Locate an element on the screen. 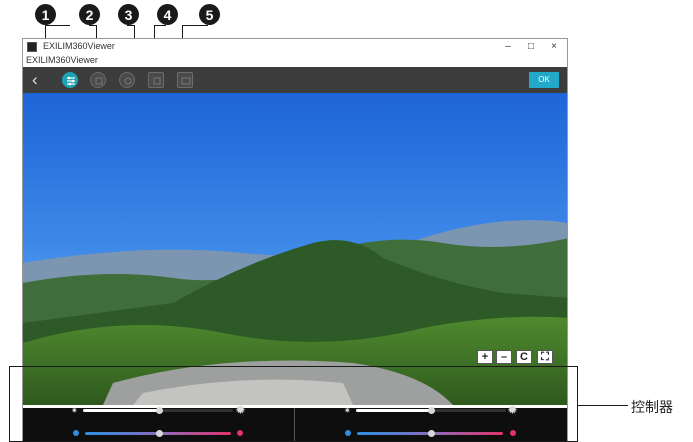 The height and width of the screenshot is (442, 693). zoom-out-button: – is located at coordinates (504, 357).